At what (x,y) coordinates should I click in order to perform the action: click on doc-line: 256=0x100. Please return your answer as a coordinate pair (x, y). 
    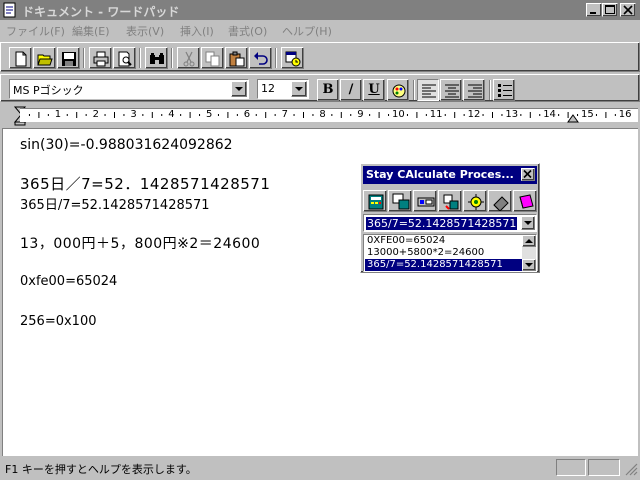
    Looking at the image, I should click on (58, 321).